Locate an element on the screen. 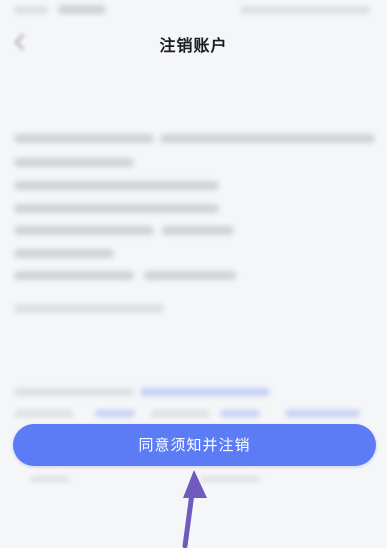 The image size is (387, 548). footer-line is located at coordinates (50, 479).